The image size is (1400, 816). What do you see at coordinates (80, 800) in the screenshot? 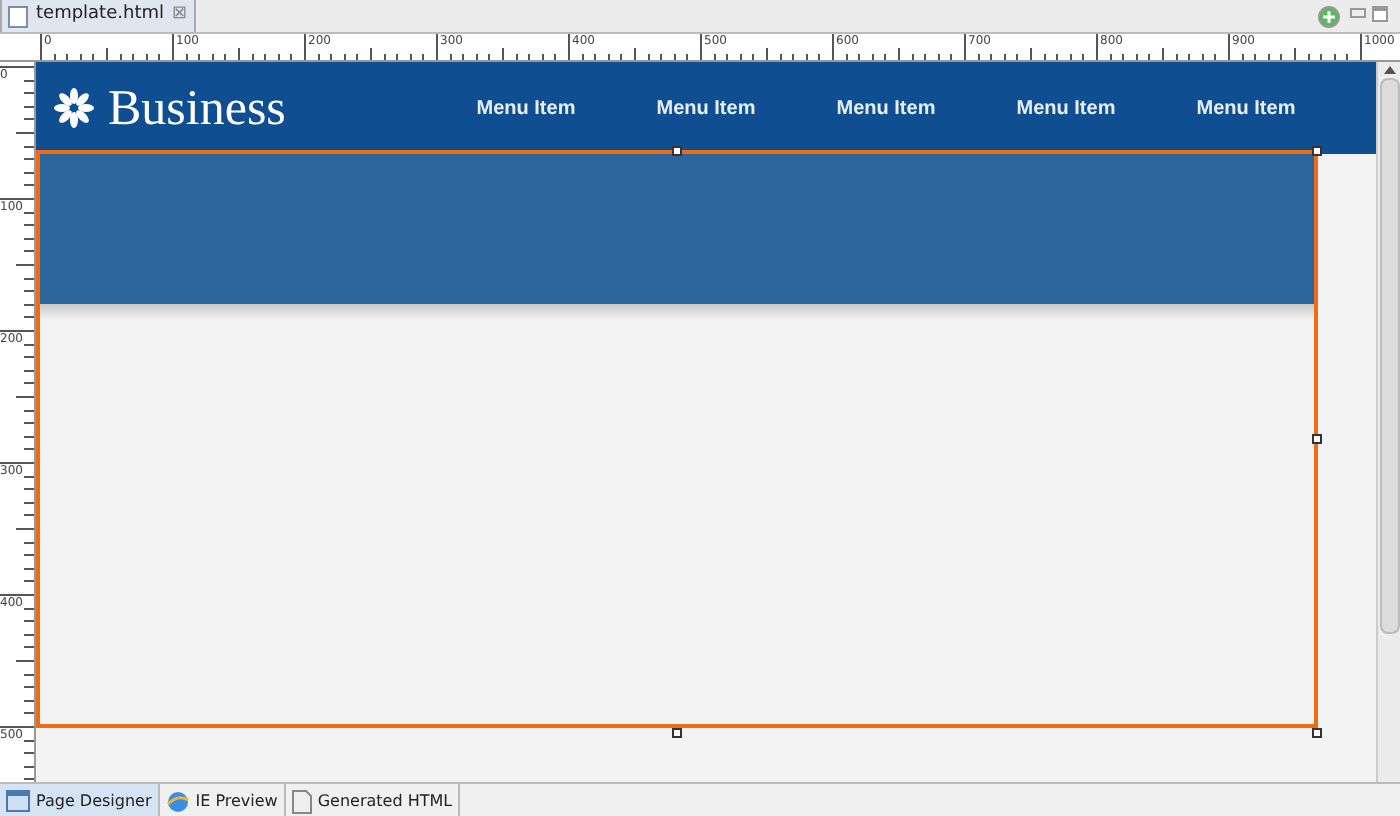
I see `editor-view-tab: Page Designer` at bounding box center [80, 800].